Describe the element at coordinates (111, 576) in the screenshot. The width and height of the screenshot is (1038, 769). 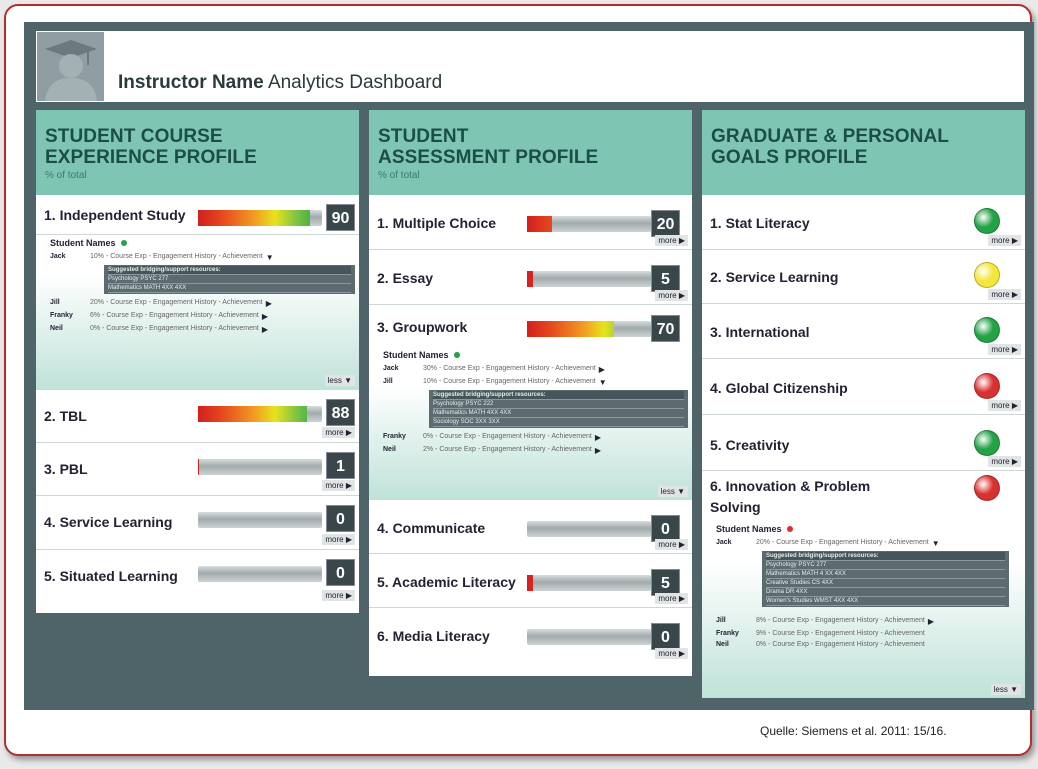
I see `row-label: 5. Situated Learning` at that location.